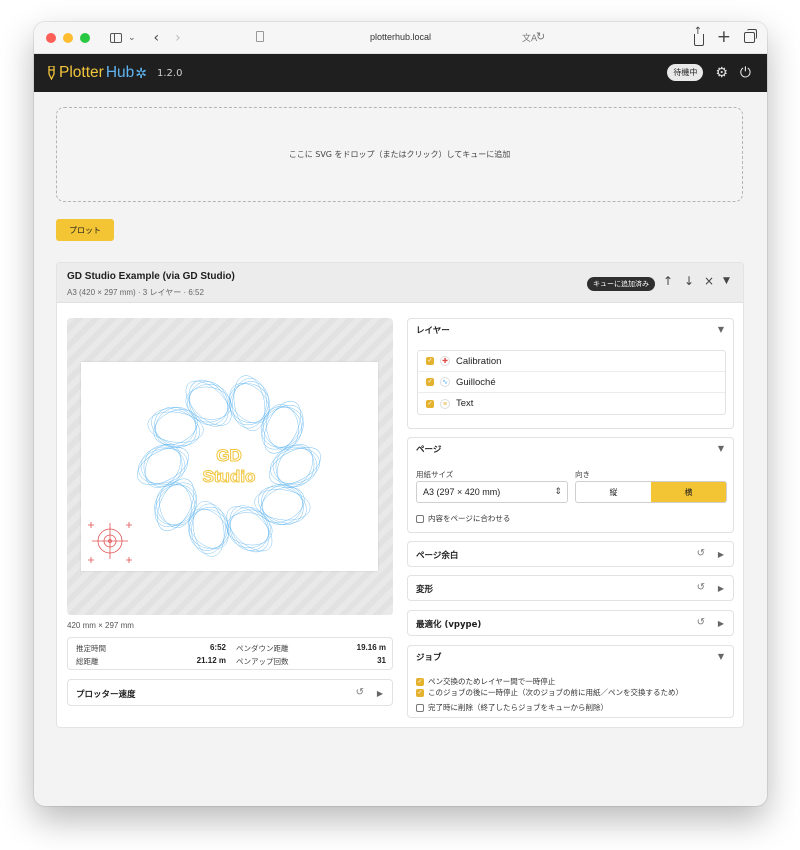 This screenshot has height=850, width=800. Describe the element at coordinates (87, 661) in the screenshot. I see `total-distance-label: 総距離` at that location.